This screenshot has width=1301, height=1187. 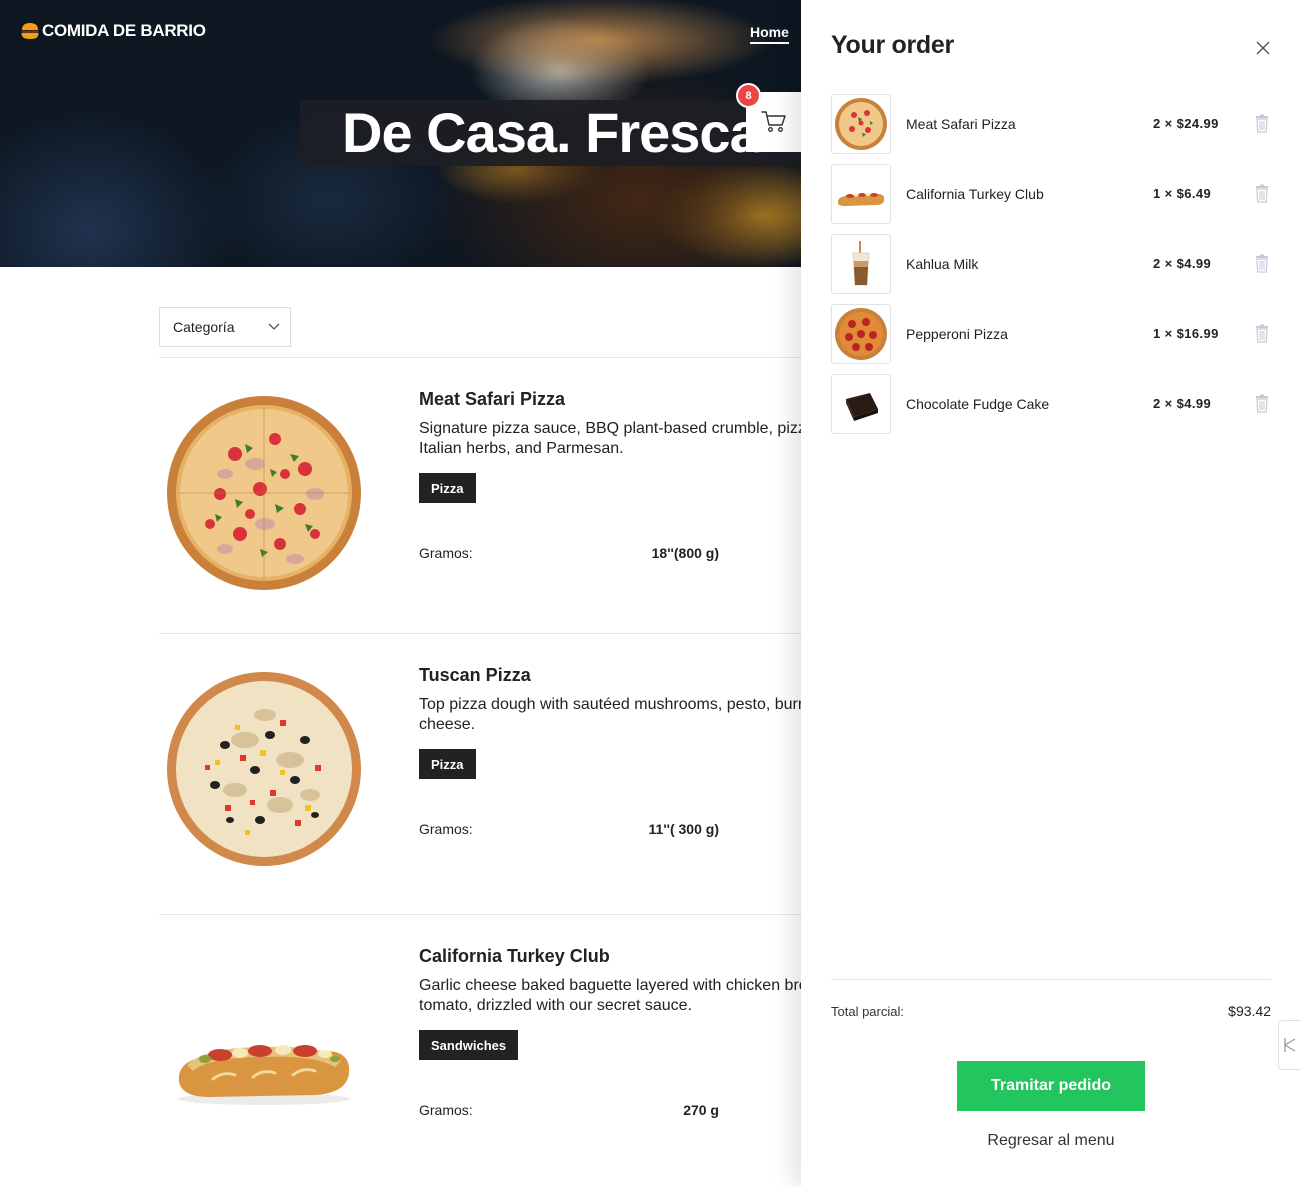 I want to click on product-weight-value: 18''(800 g), so click(x=685, y=553).